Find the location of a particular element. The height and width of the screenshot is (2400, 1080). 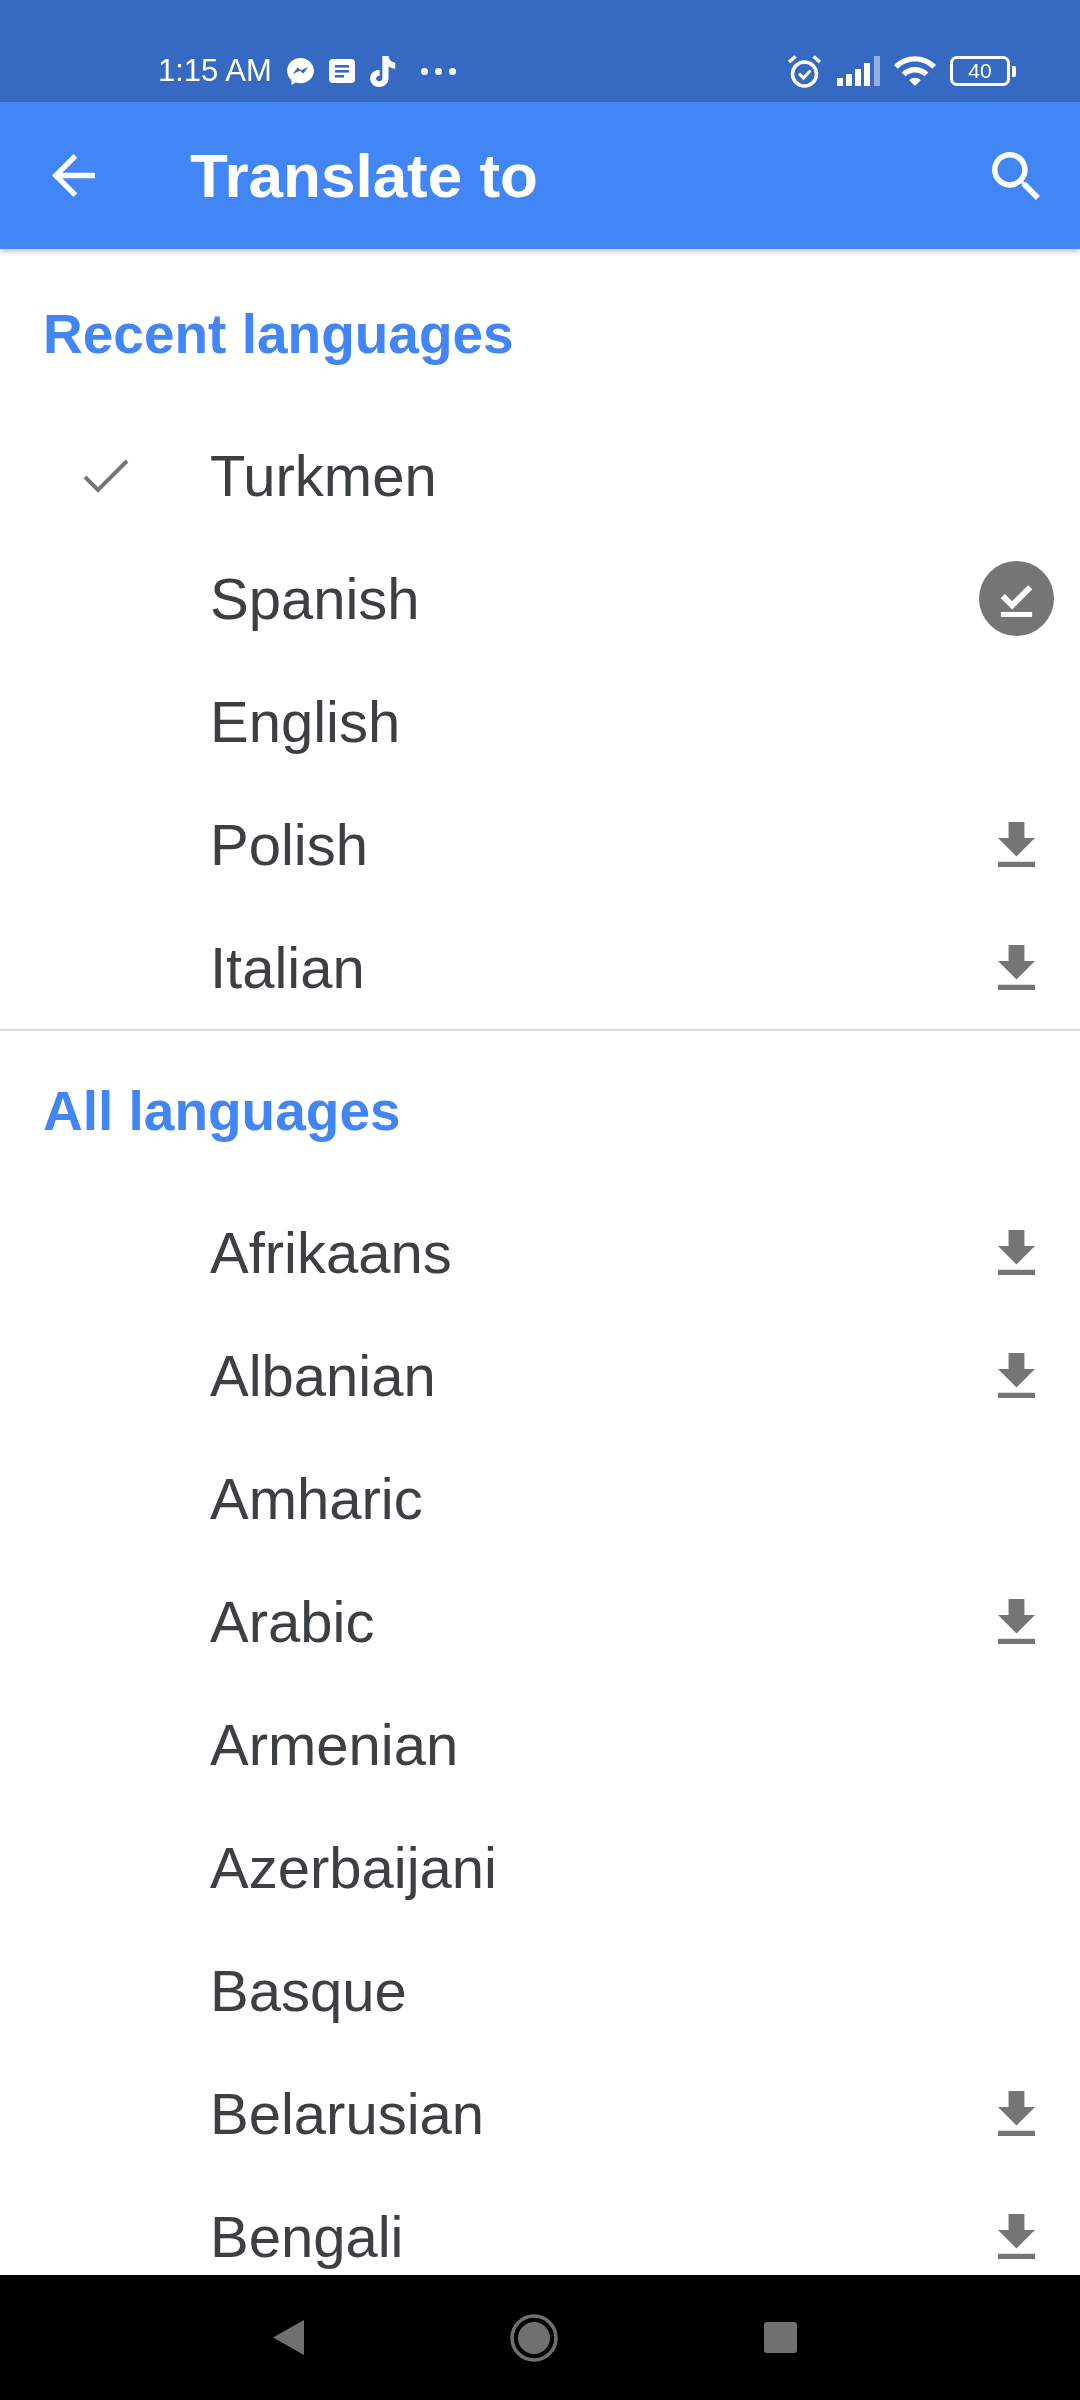

alarm-clock-icon is located at coordinates (804, 71).